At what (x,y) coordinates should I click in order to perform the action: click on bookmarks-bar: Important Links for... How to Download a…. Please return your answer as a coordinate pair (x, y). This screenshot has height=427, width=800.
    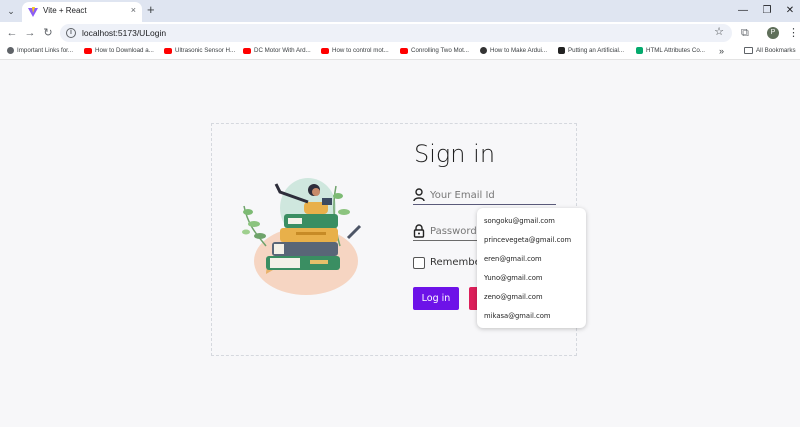
    Looking at the image, I should click on (400, 52).